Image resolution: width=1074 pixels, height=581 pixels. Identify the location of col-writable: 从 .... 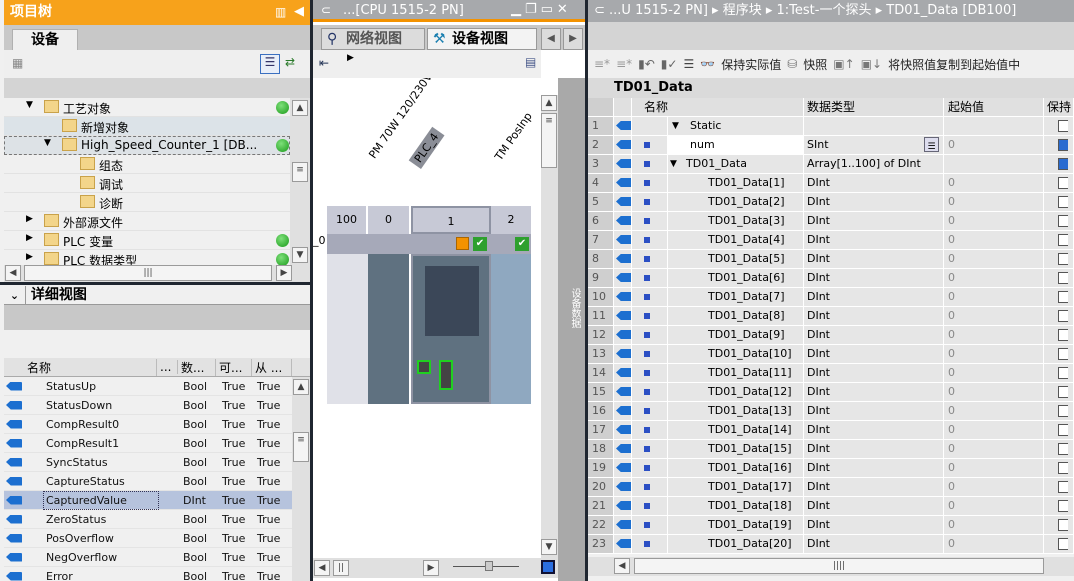
(272, 367).